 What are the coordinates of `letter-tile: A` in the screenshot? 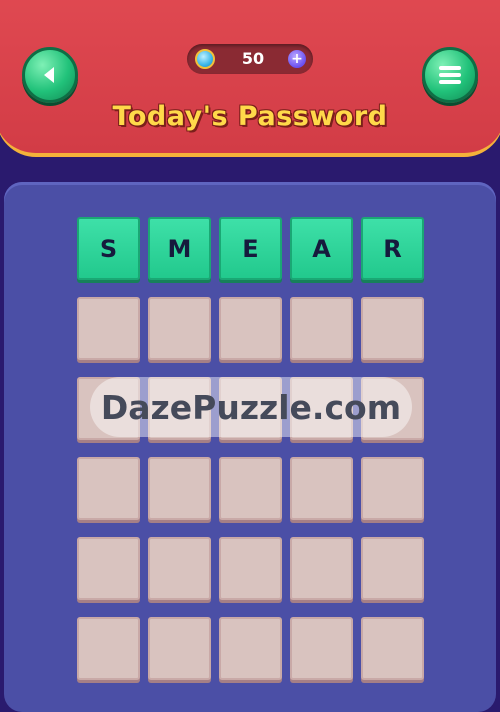 It's located at (321, 248).